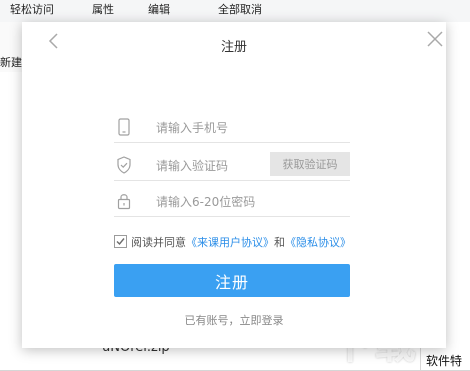  Describe the element at coordinates (279, 242) in the screenshot. I see `agree-and: 和` at that location.